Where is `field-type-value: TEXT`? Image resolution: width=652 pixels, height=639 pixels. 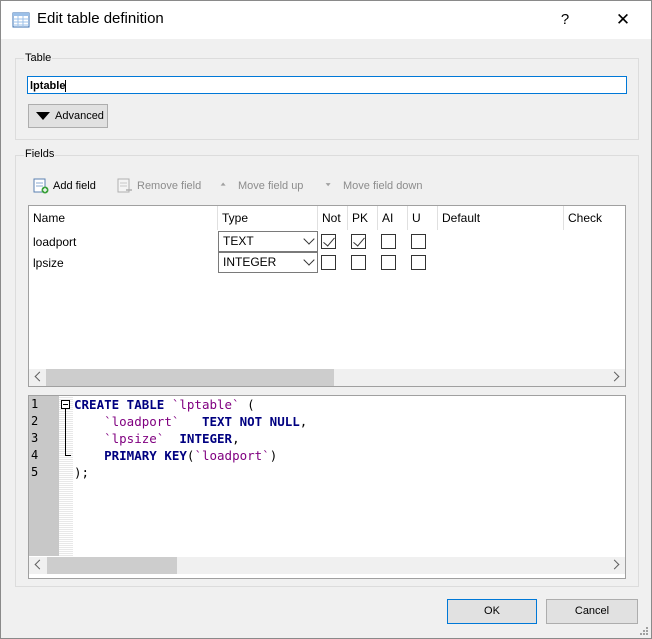
field-type-value: TEXT is located at coordinates (238, 241).